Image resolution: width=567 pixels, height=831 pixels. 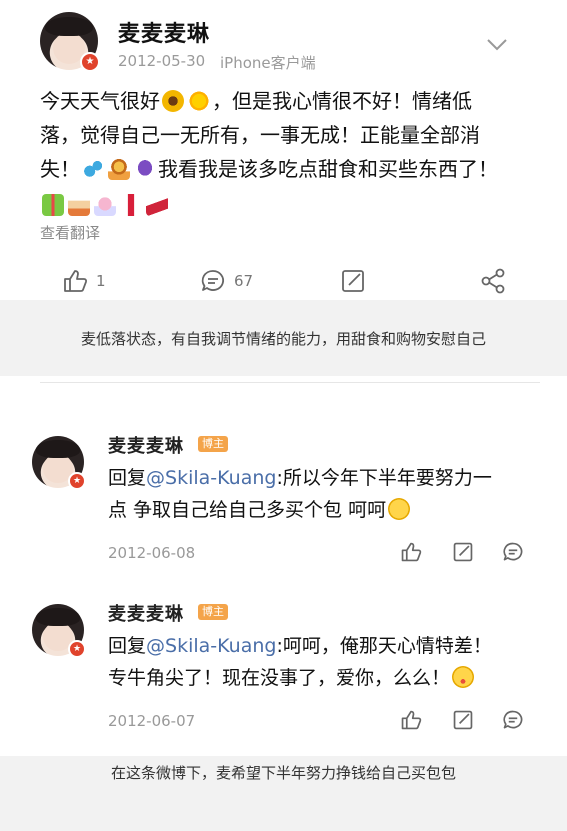 I want to click on person-bowing-icon, so click(x=119, y=169).